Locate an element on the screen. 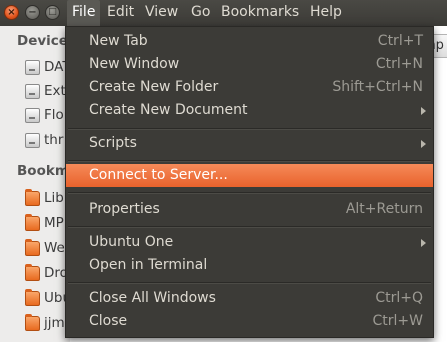  maximize-icon: □ is located at coordinates (52, 12).